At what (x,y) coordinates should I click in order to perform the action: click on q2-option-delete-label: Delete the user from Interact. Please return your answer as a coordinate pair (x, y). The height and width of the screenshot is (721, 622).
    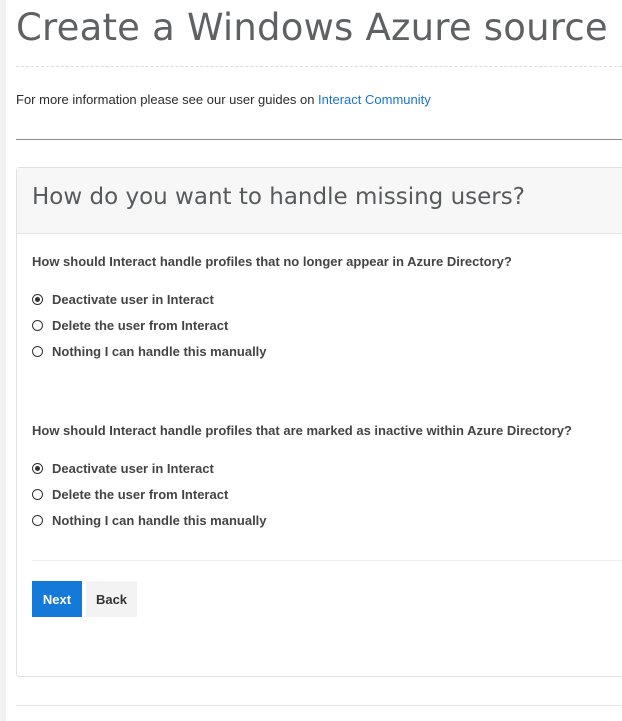
    Looking at the image, I should click on (140, 494).